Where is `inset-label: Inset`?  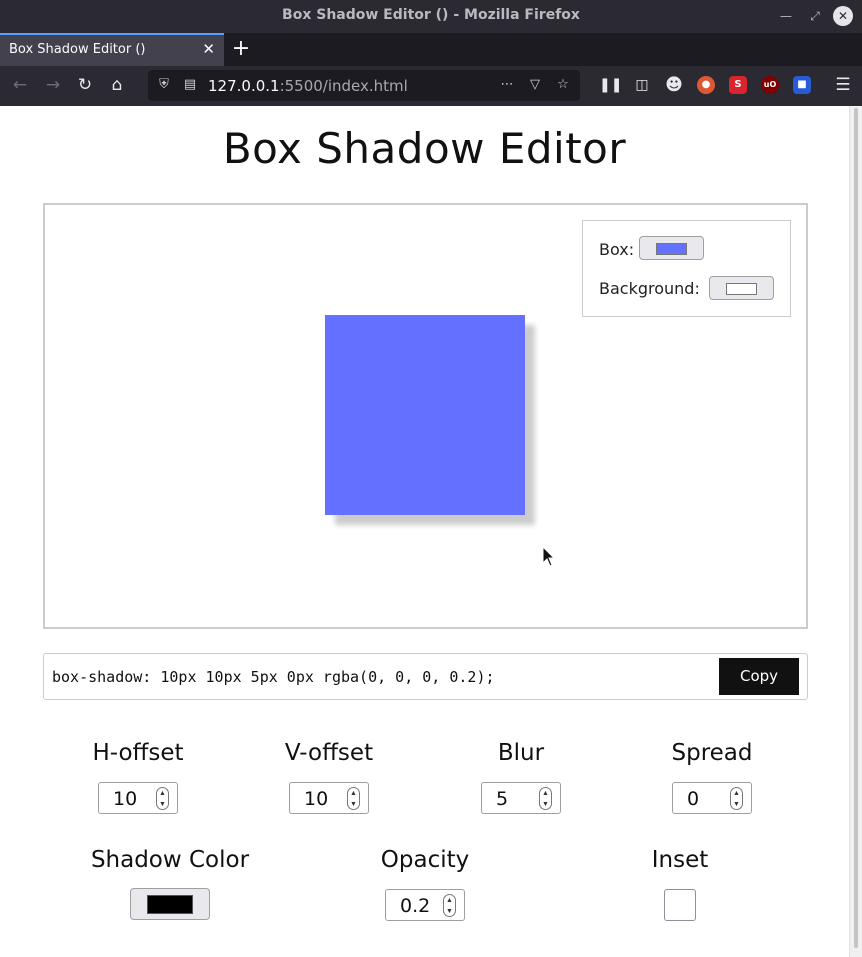
inset-label: Inset is located at coordinates (680, 860).